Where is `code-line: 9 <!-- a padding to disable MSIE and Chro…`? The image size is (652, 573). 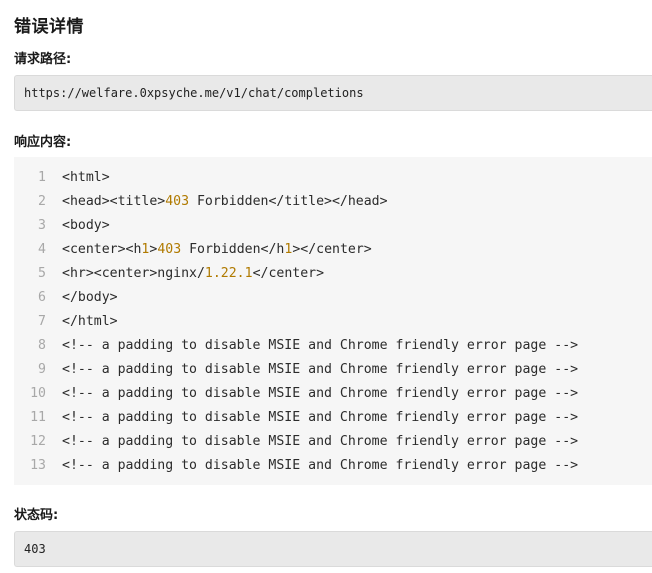
code-line: 9 <!-- a padding to disable MSIE and Chro… is located at coordinates (333, 370).